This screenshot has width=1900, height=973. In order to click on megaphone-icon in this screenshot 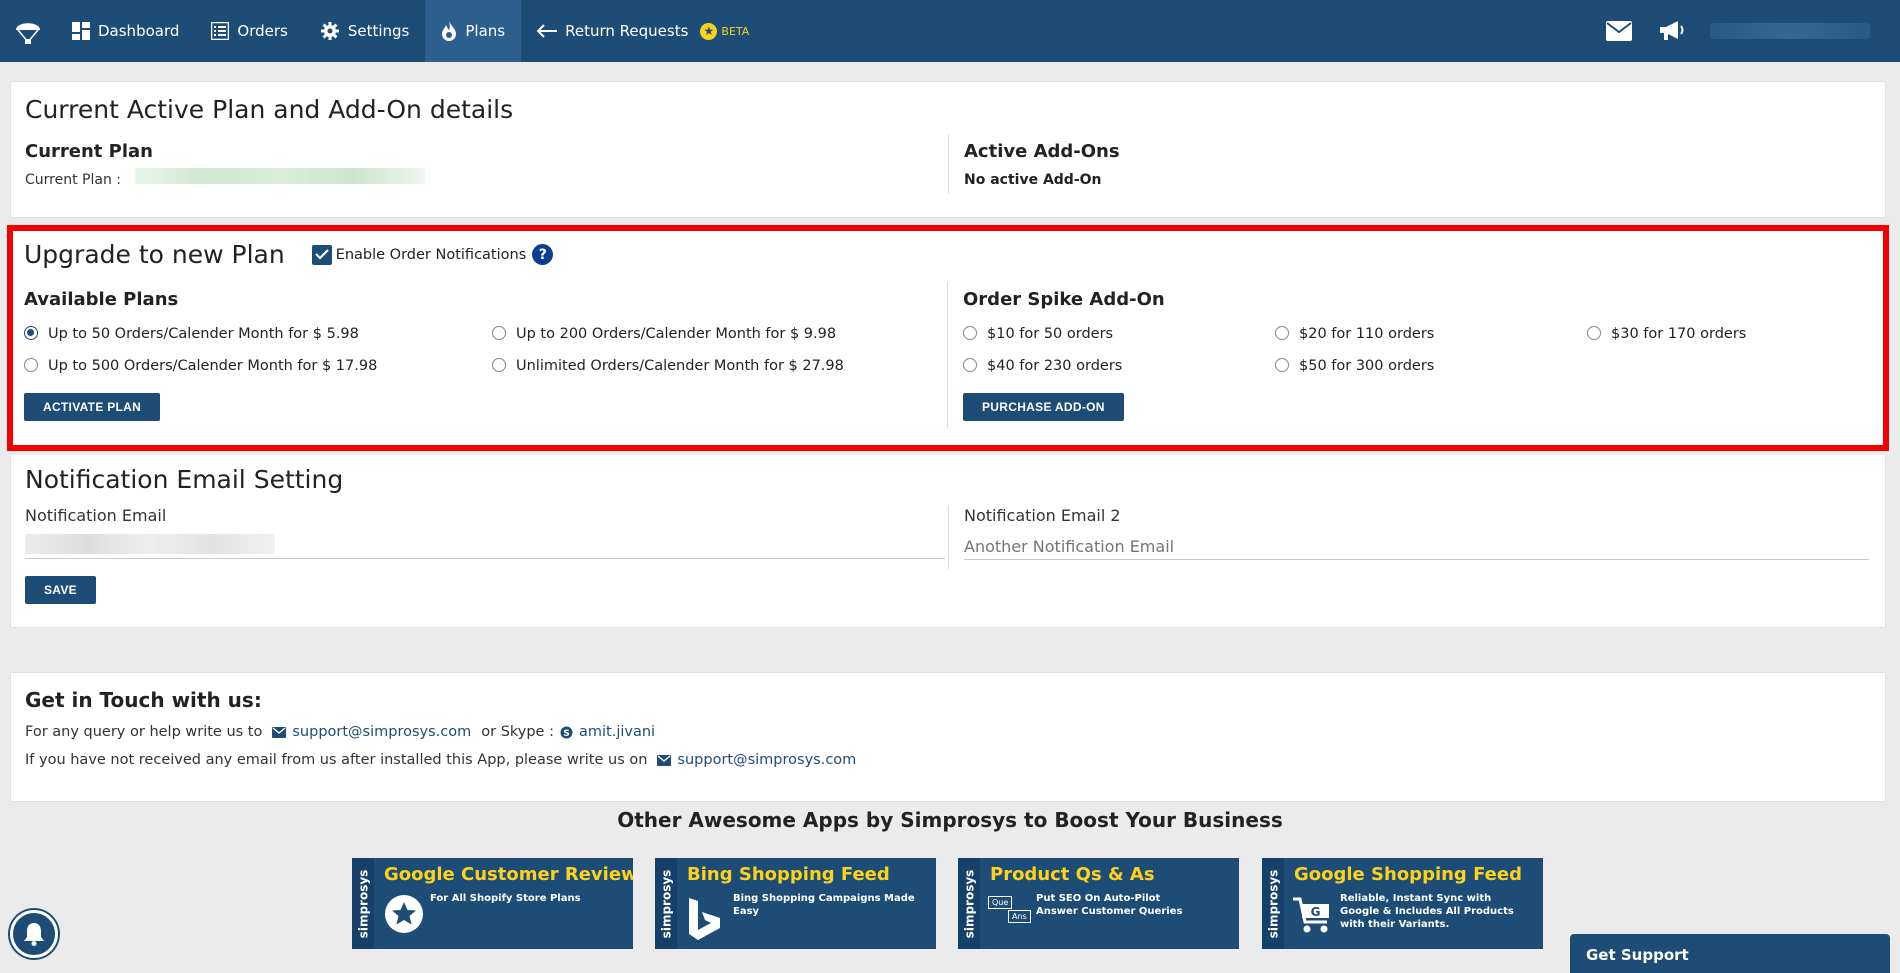, I will do `click(1671, 31)`.